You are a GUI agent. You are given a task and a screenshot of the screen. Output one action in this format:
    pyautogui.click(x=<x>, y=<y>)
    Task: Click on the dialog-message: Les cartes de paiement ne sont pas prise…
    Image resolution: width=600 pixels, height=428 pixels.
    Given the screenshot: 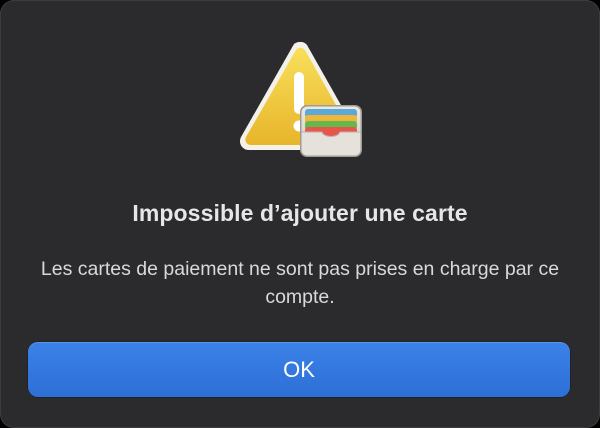 What is the action you would take?
    pyautogui.click(x=300, y=283)
    